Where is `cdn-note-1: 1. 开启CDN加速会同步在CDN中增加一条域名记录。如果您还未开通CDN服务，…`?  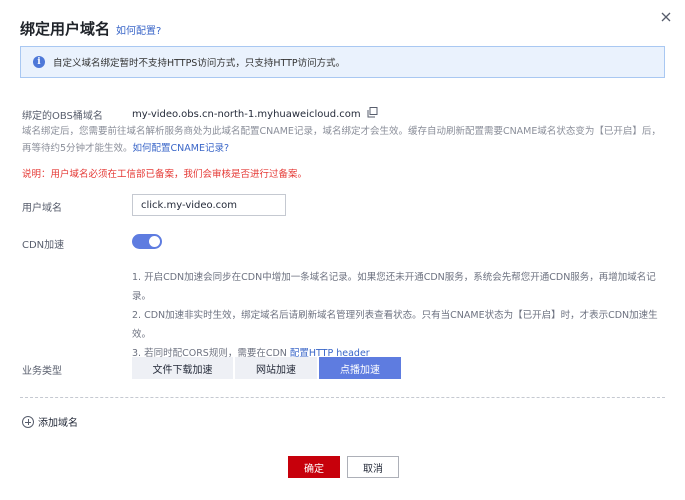 cdn-note-1: 1. 开启CDN加速会同步在CDN中增加一条域名记录。如果您还未开通CDN服务，… is located at coordinates (394, 287).